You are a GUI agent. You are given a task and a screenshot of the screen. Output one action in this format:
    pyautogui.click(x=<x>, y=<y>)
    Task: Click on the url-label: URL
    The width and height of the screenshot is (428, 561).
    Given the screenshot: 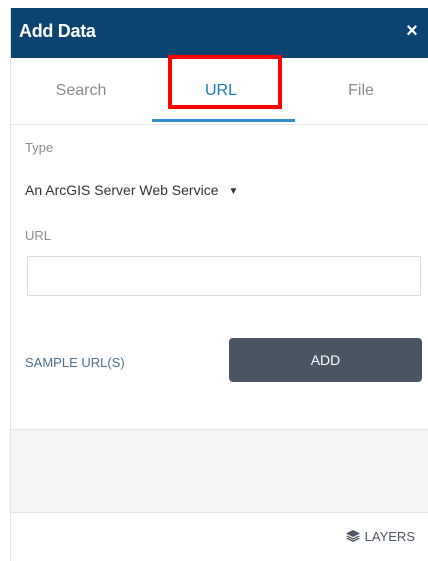 What is the action you would take?
    pyautogui.click(x=38, y=235)
    